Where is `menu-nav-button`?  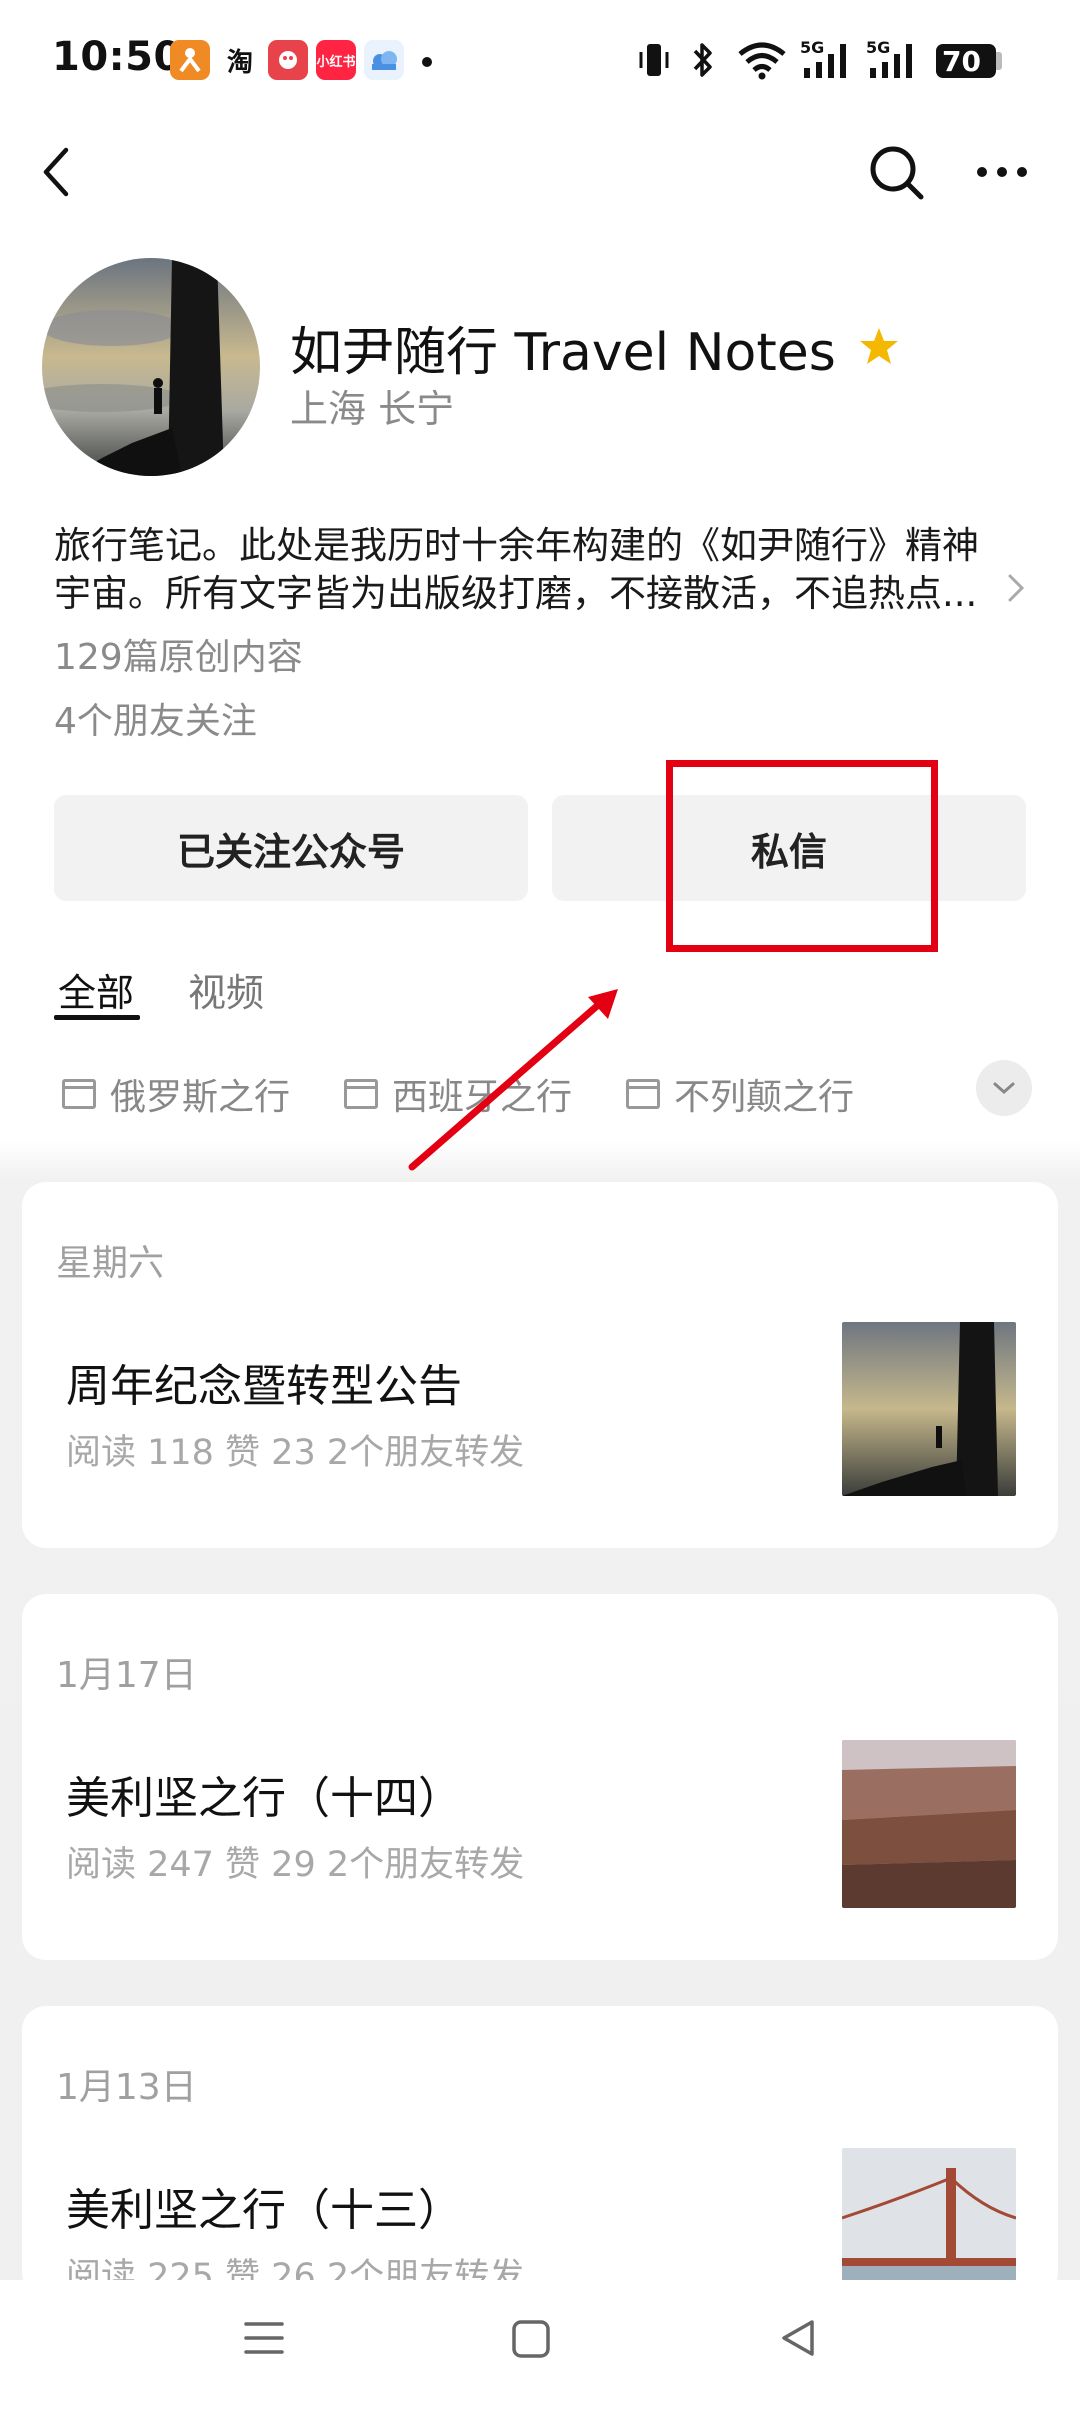
menu-nav-button is located at coordinates (264, 2340).